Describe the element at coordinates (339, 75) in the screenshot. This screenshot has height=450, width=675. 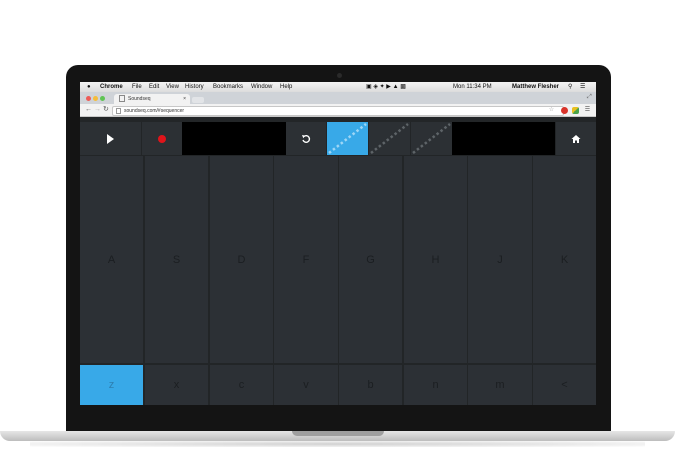
I see `camera-icon` at that location.